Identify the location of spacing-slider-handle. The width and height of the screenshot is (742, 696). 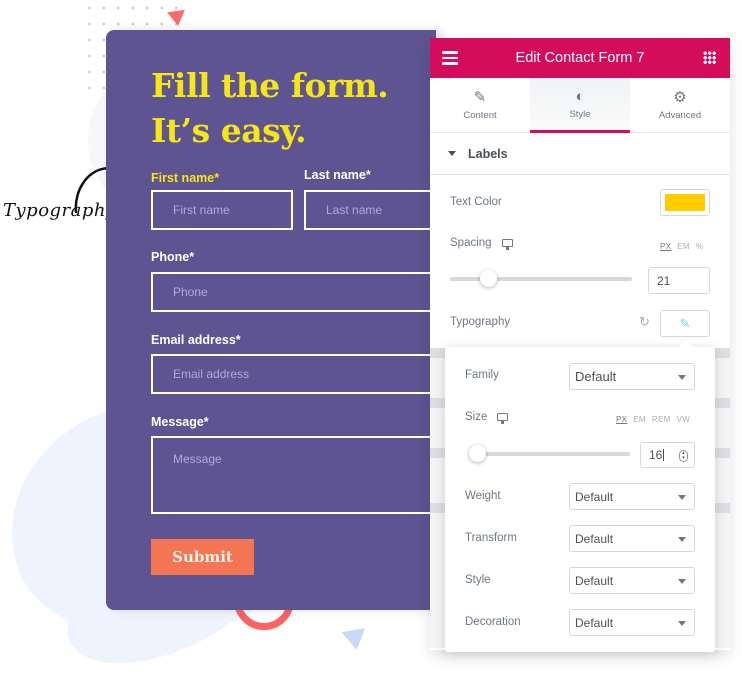
(488, 278).